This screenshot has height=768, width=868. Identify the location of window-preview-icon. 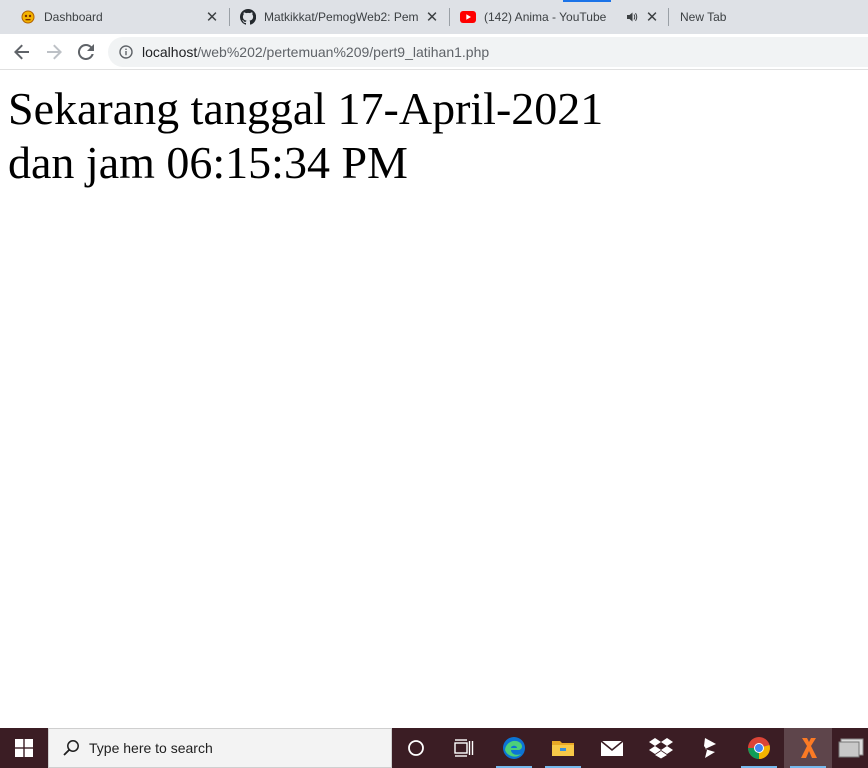
(850, 748).